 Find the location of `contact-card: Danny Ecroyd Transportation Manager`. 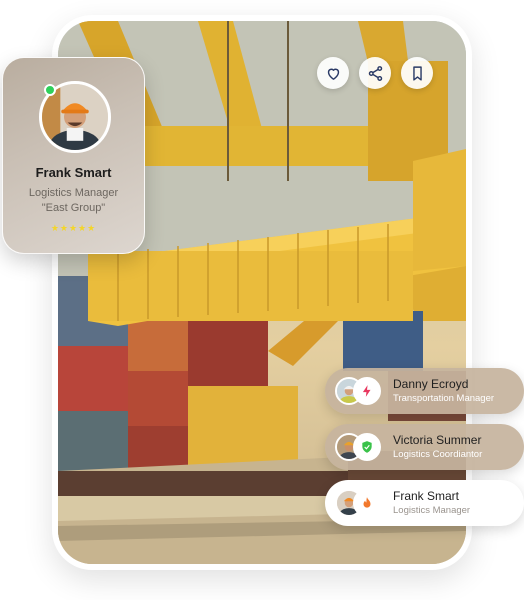

contact-card: Danny Ecroyd Transportation Manager is located at coordinates (424, 391).